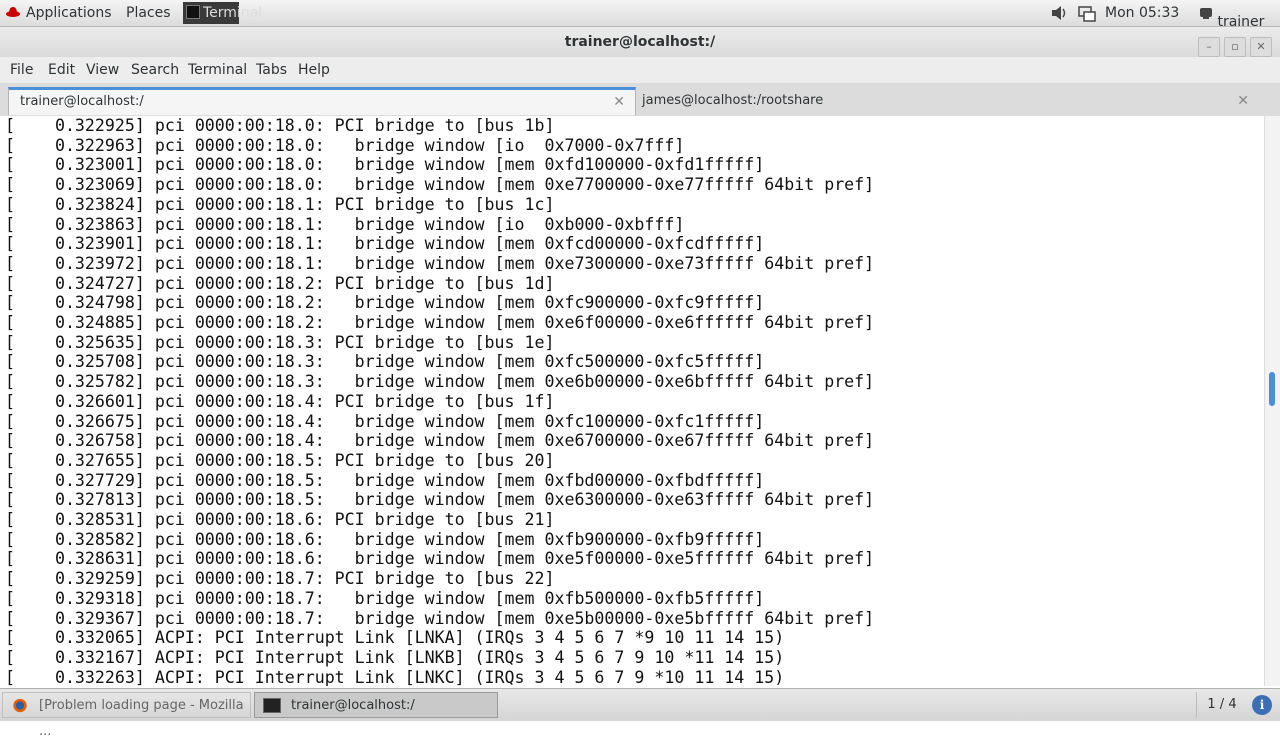  What do you see at coordinates (1206, 13) in the screenshot?
I see `user-icon` at bounding box center [1206, 13].